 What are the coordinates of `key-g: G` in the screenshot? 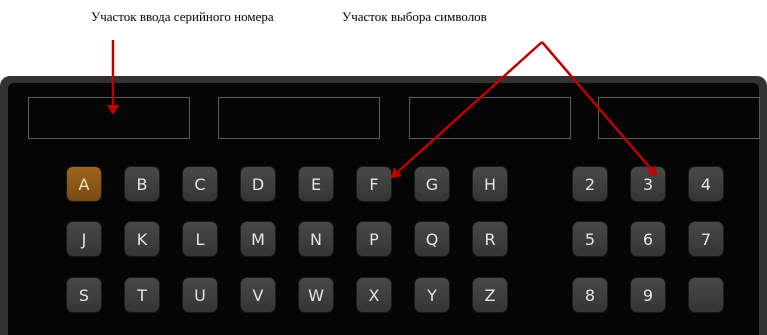 It's located at (432, 184).